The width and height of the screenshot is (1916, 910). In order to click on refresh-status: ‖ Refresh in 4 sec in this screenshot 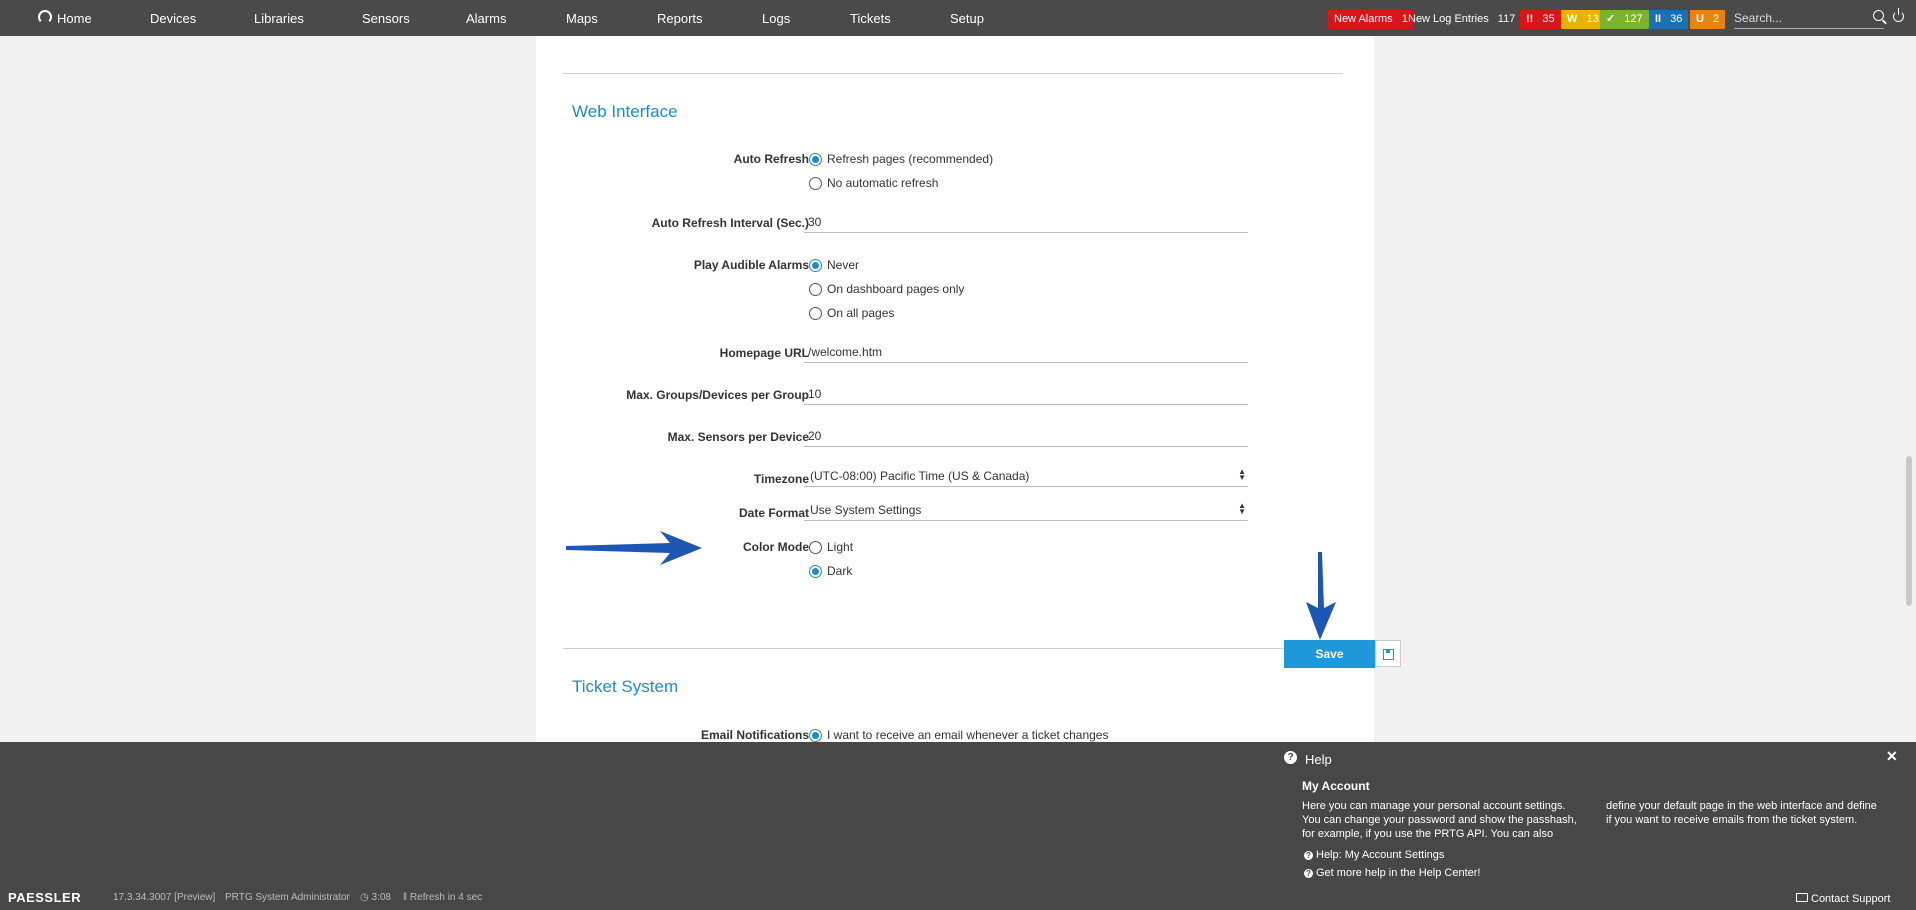, I will do `click(442, 897)`.